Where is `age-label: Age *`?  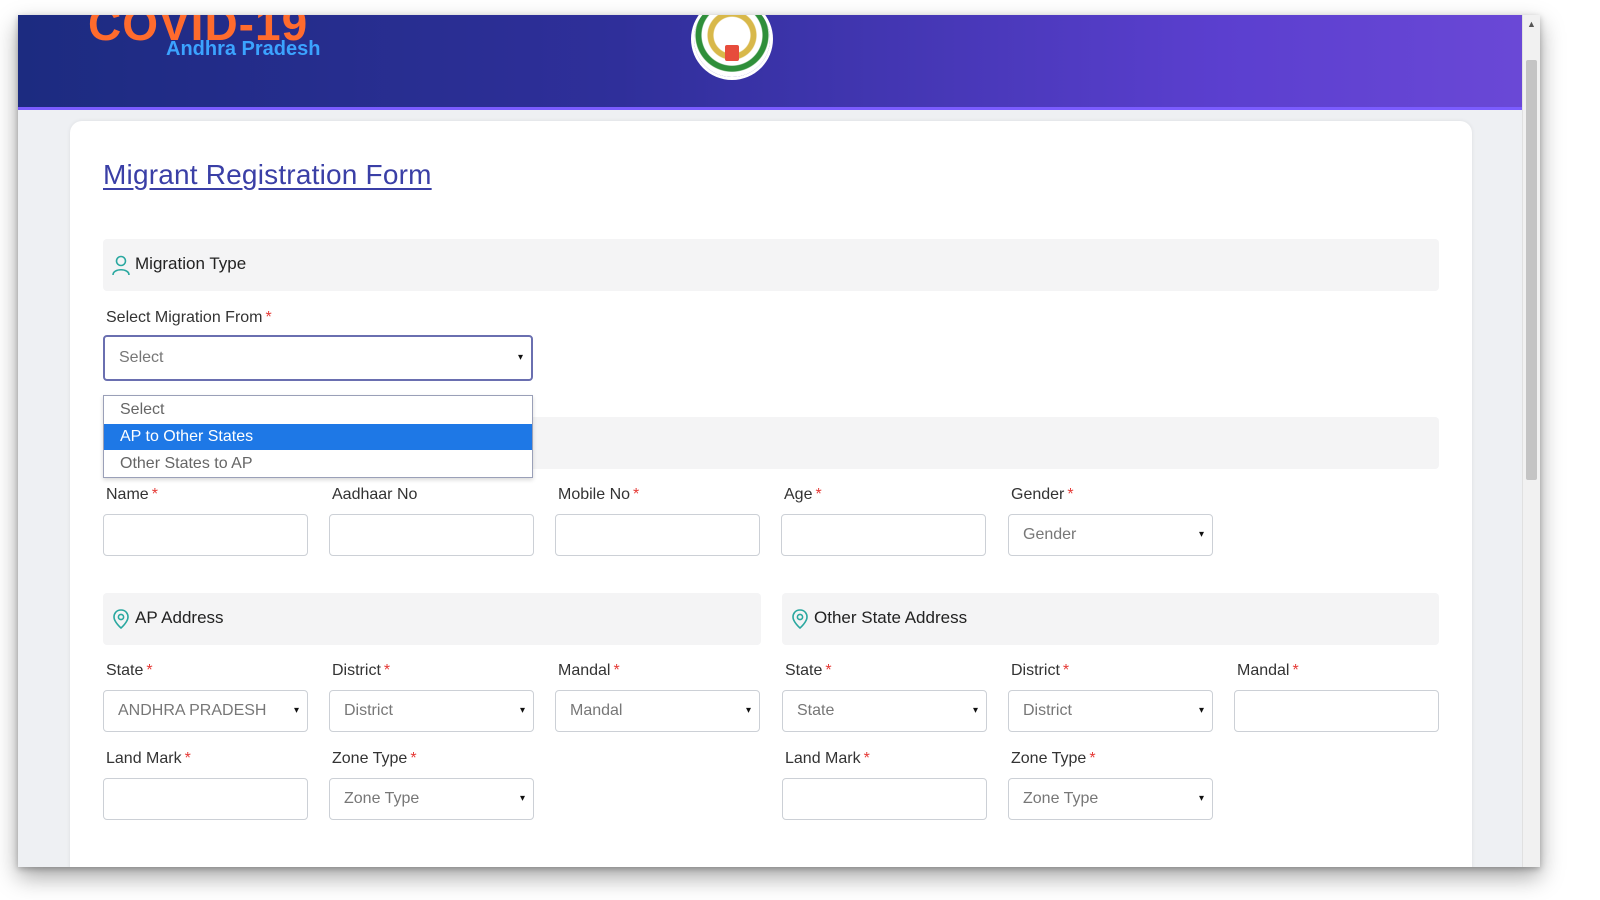 age-label: Age * is located at coordinates (803, 495).